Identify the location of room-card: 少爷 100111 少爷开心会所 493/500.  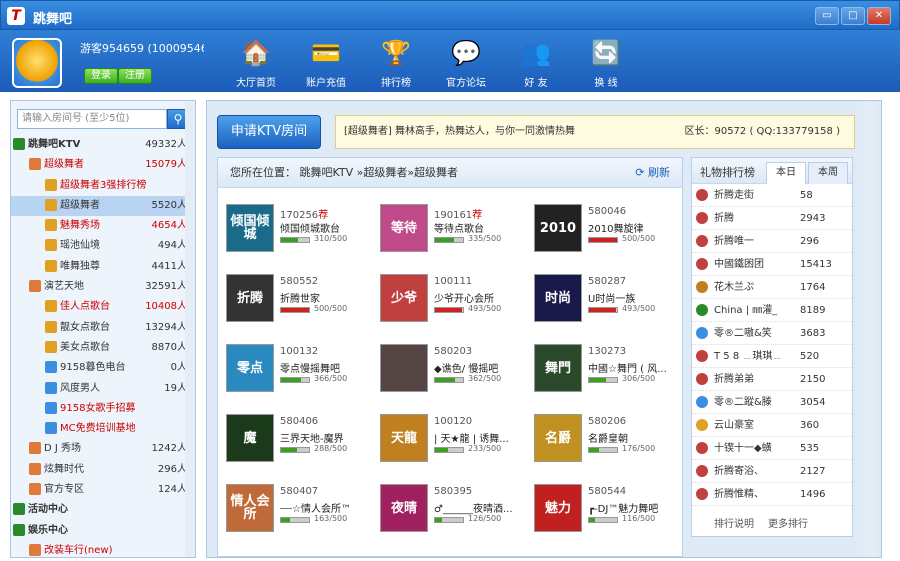
(455, 303).